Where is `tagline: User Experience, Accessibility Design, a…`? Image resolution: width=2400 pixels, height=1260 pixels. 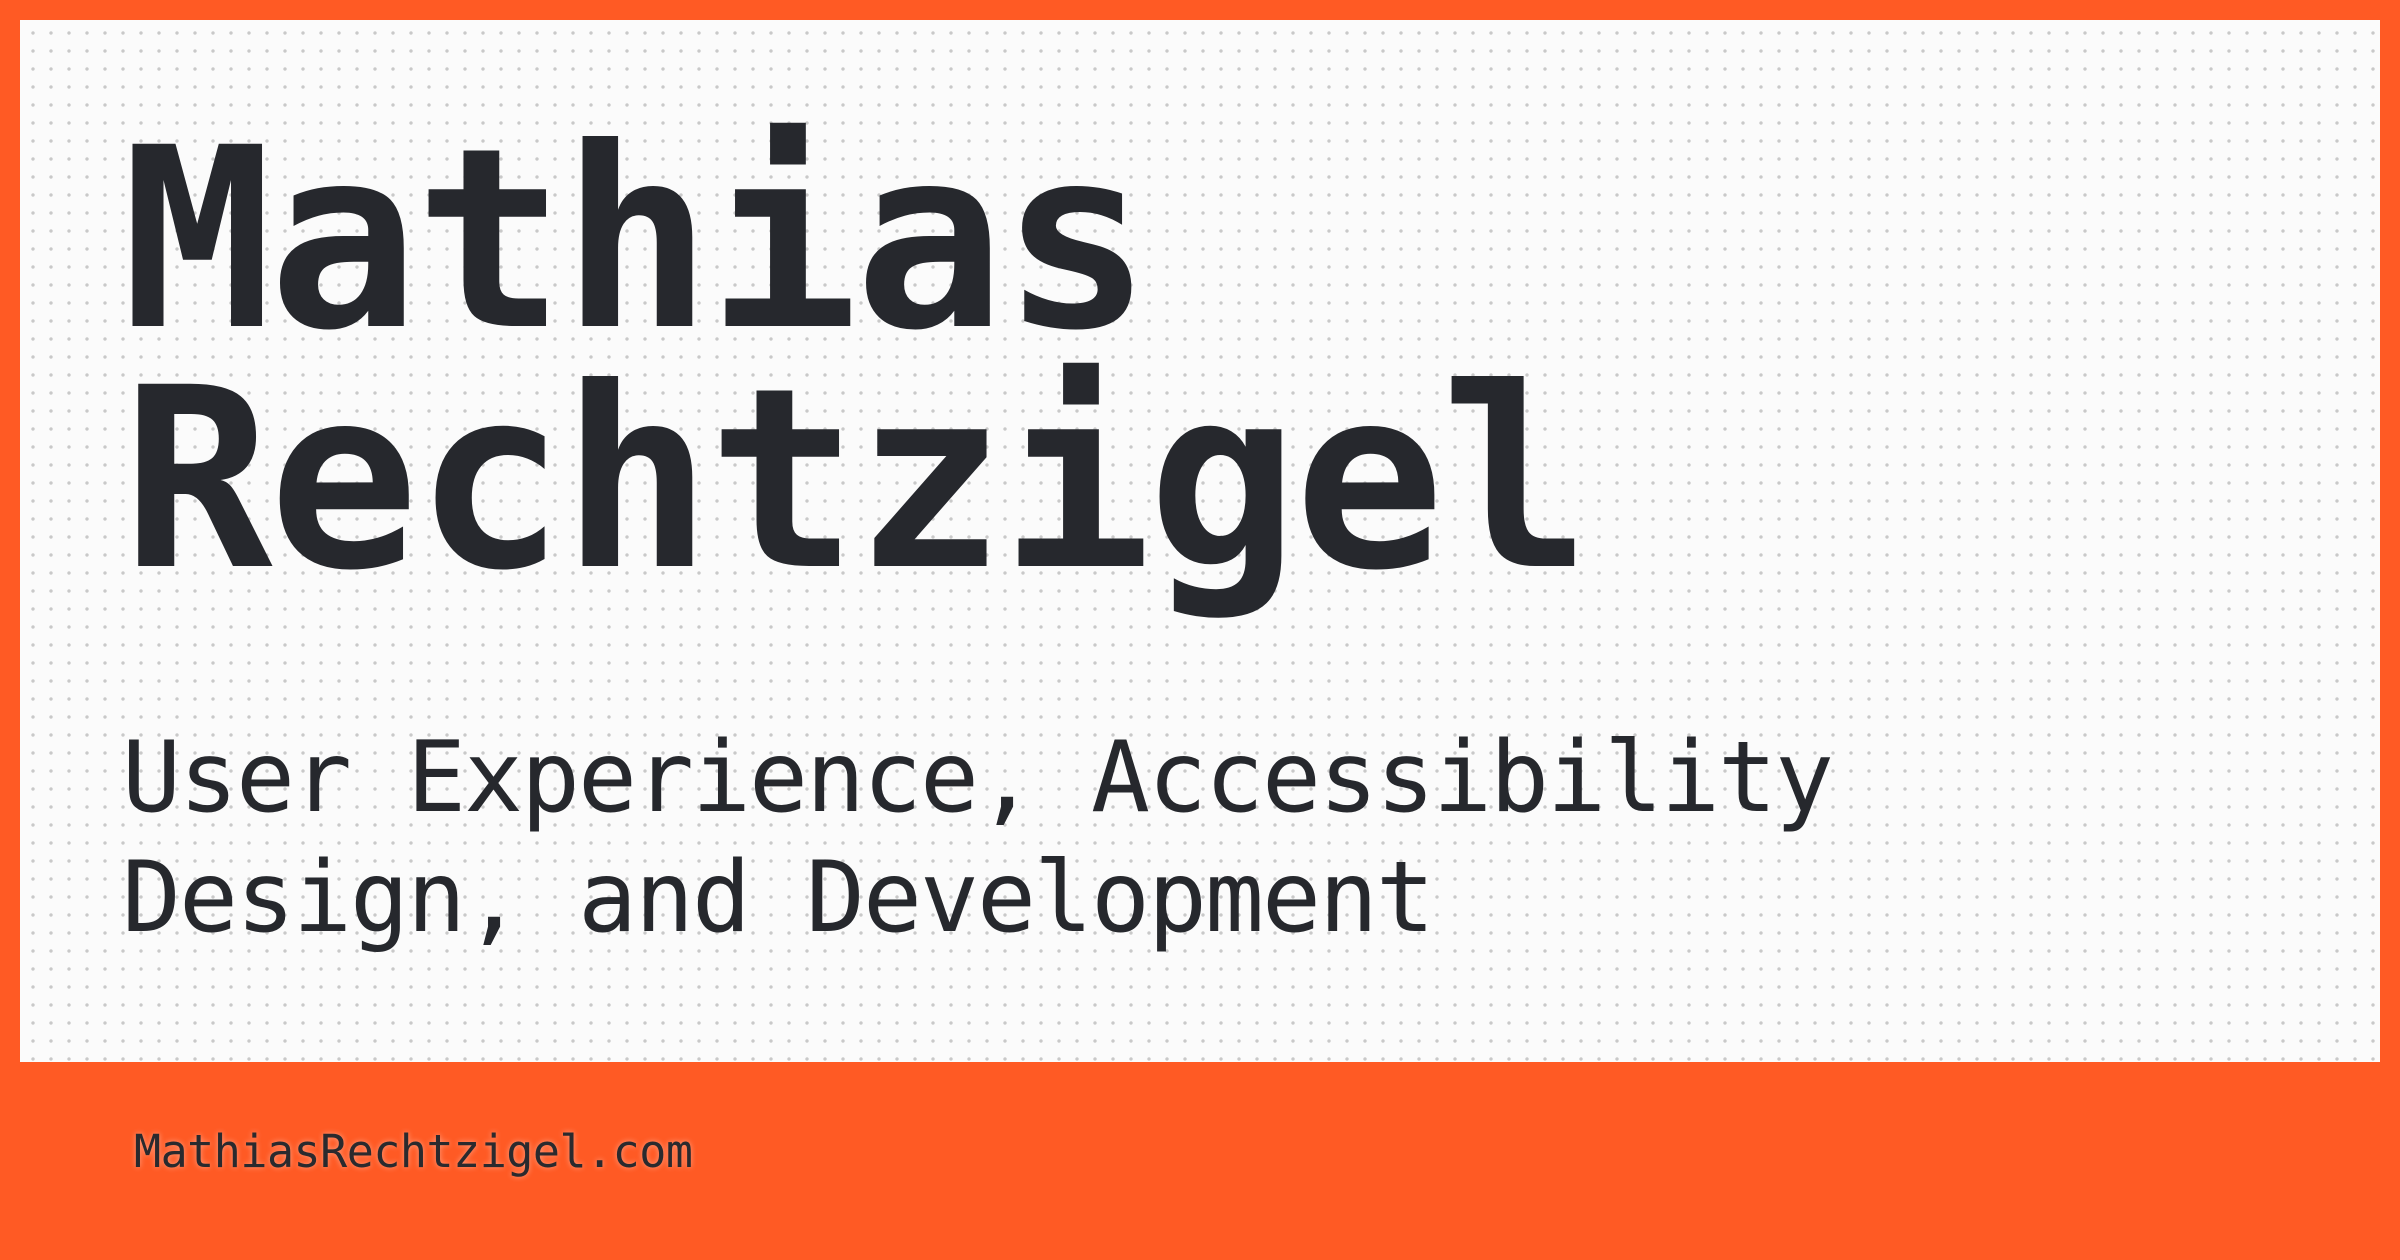
tagline: User Experience, Accessibility Design, a… is located at coordinates (978, 838).